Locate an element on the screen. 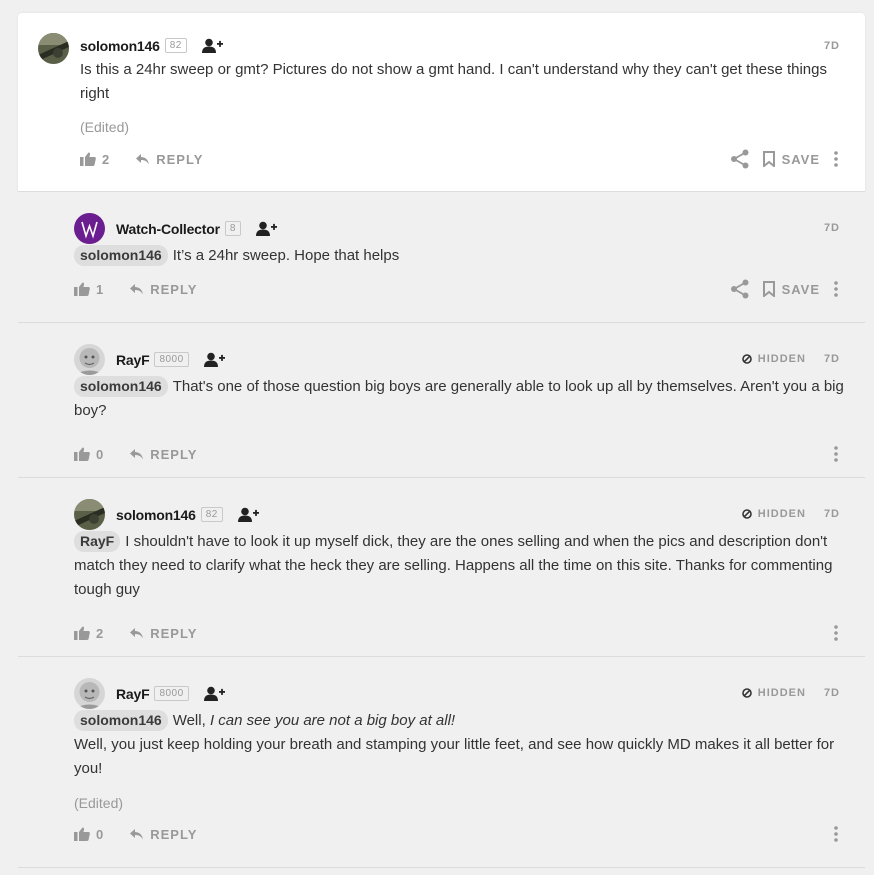  like-button: 1 is located at coordinates (89, 289).